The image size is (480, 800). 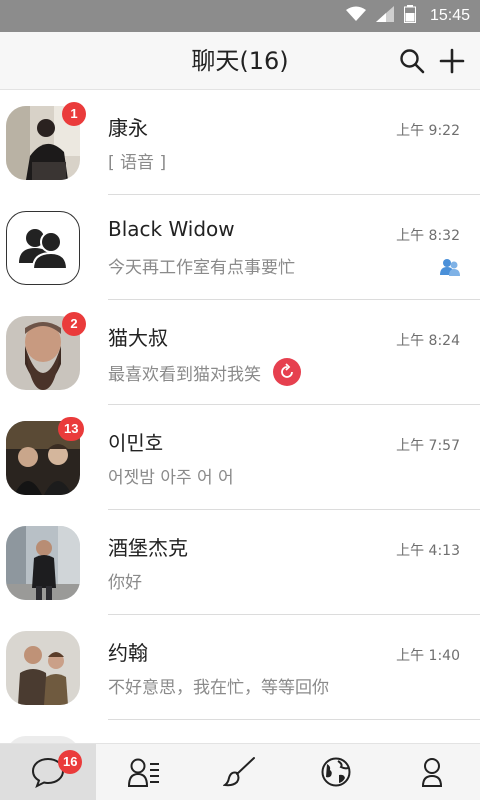 I want to click on chat-name: 约翰, so click(x=128, y=653).